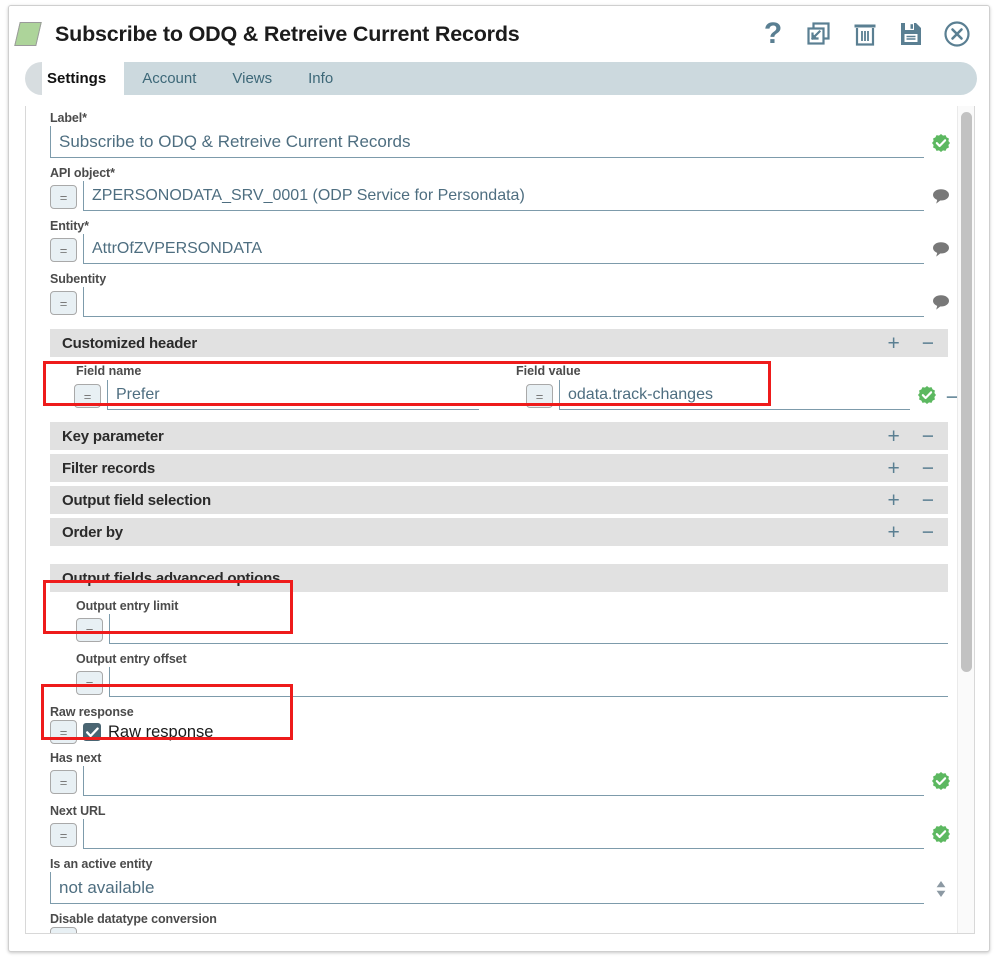 The height and width of the screenshot is (958, 999). I want to click on section-filter-records-title: Filter records, so click(109, 468).